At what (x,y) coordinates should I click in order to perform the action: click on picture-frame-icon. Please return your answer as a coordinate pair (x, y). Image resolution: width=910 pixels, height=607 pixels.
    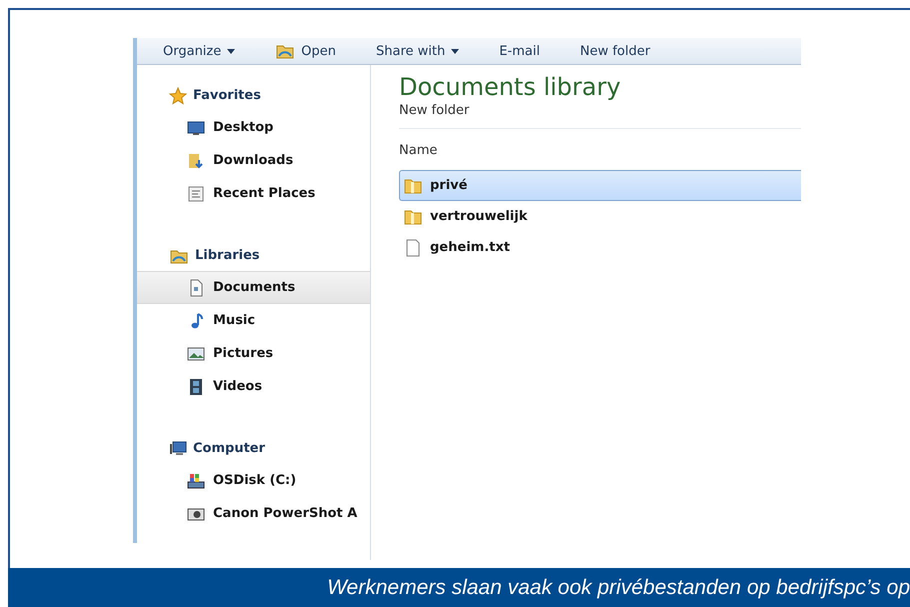
    Looking at the image, I should click on (196, 353).